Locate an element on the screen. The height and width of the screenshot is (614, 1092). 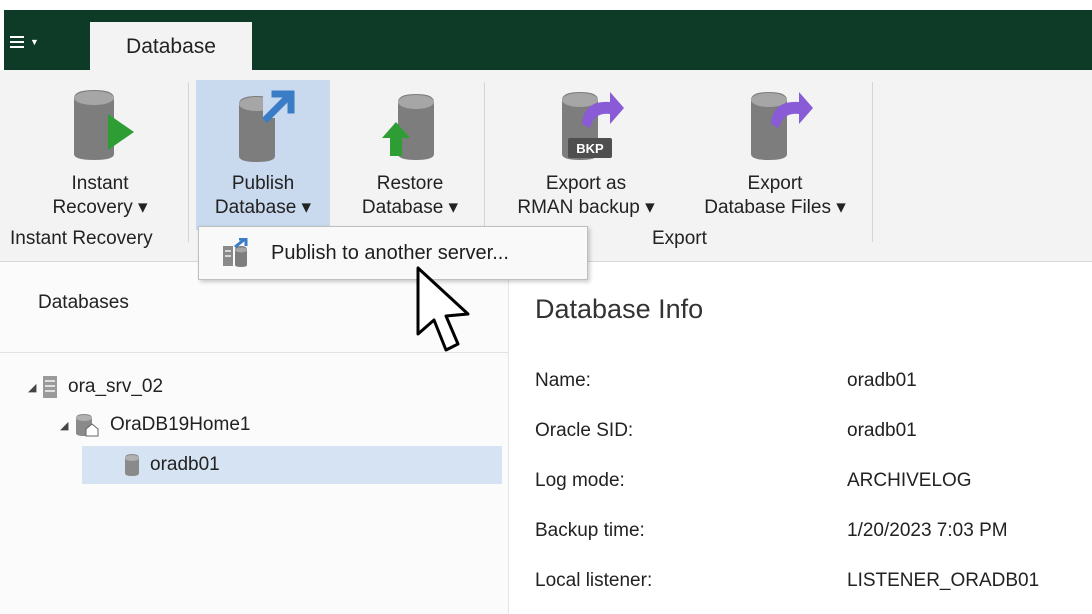
export-database-files-button: Export Database Files ▾ is located at coordinates (775, 156).